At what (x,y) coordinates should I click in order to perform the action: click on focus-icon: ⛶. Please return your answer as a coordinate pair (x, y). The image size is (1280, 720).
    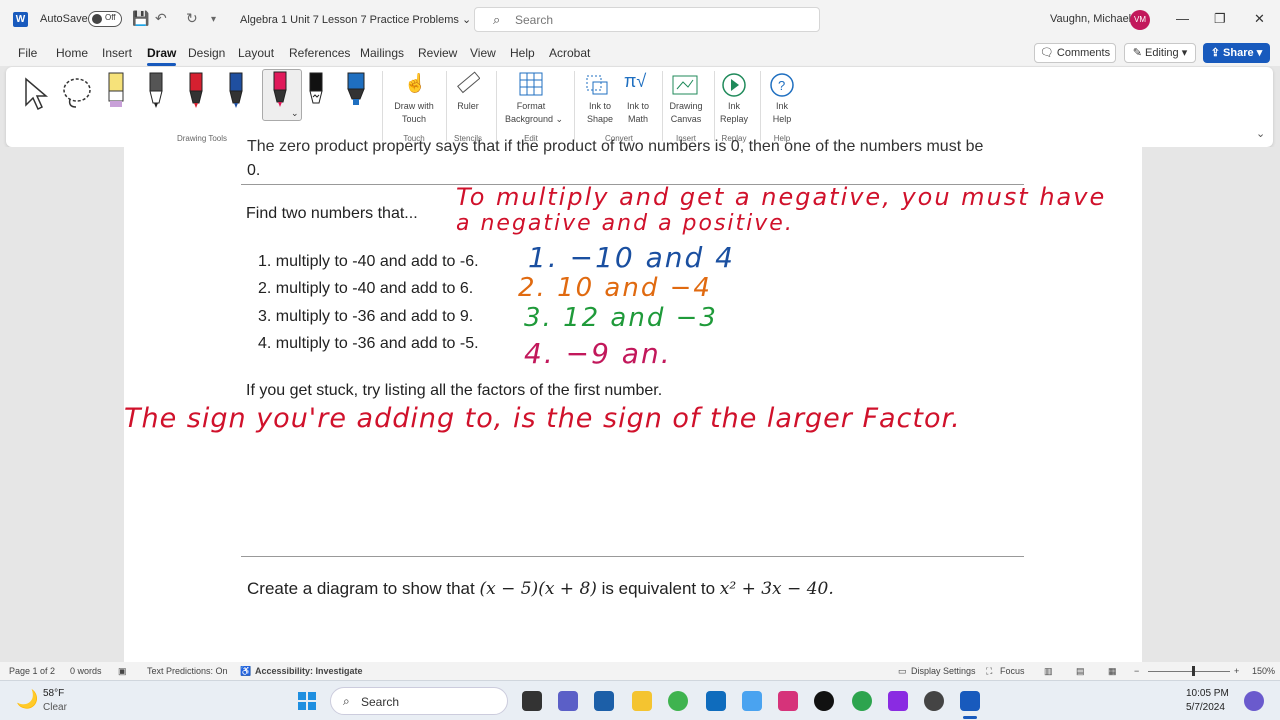
    Looking at the image, I should click on (989, 671).